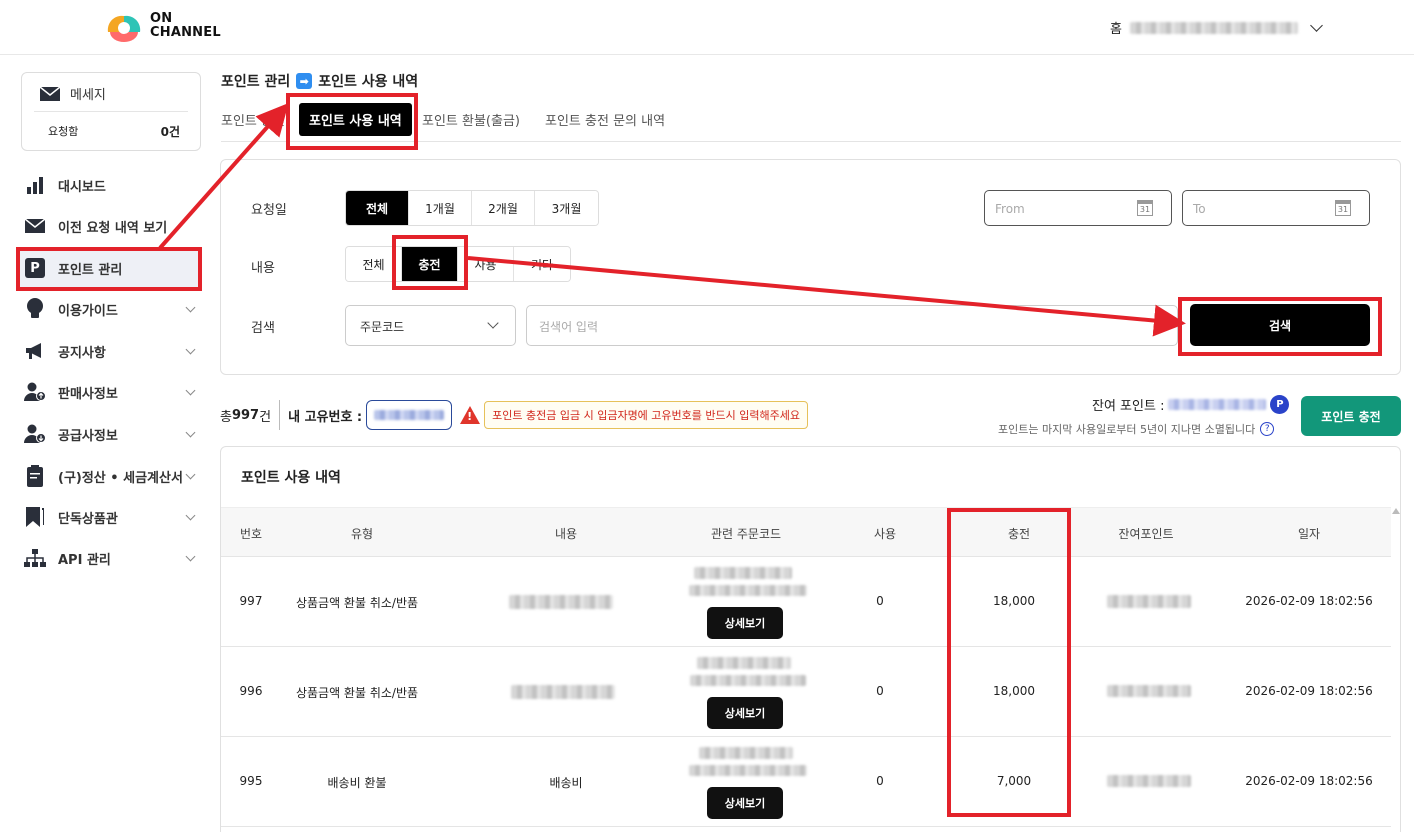 This screenshot has height=832, width=1414. What do you see at coordinates (88, 519) in the screenshot?
I see `sidebar-item-label: 단독상품관` at bounding box center [88, 519].